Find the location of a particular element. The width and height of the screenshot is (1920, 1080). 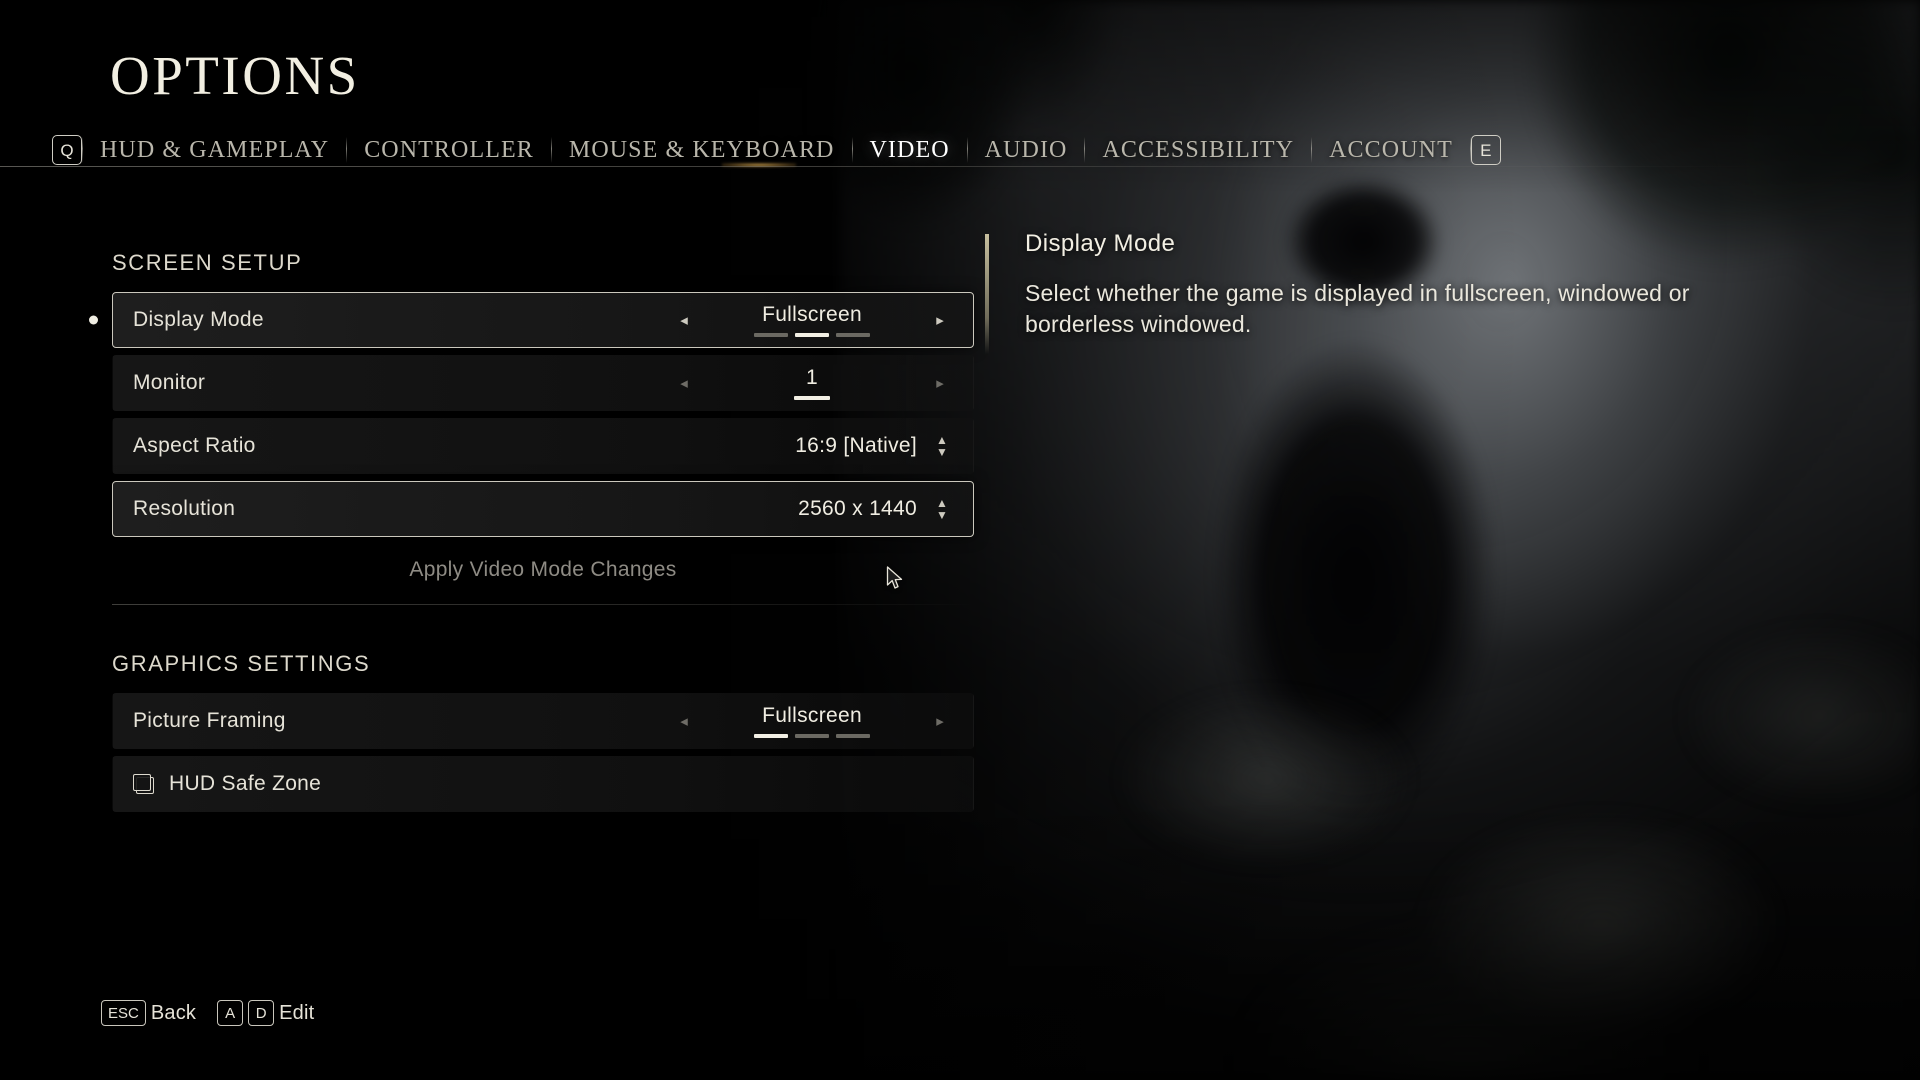

mouse-cursor-icon is located at coordinates (894, 577).